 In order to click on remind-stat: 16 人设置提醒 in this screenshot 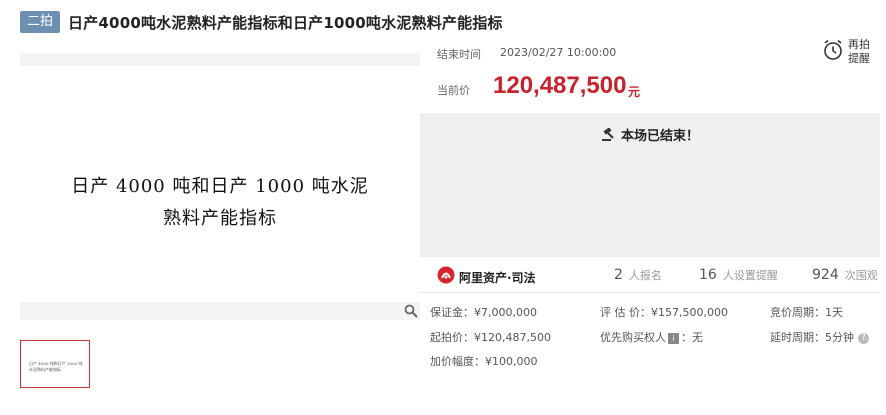, I will do `click(738, 275)`.